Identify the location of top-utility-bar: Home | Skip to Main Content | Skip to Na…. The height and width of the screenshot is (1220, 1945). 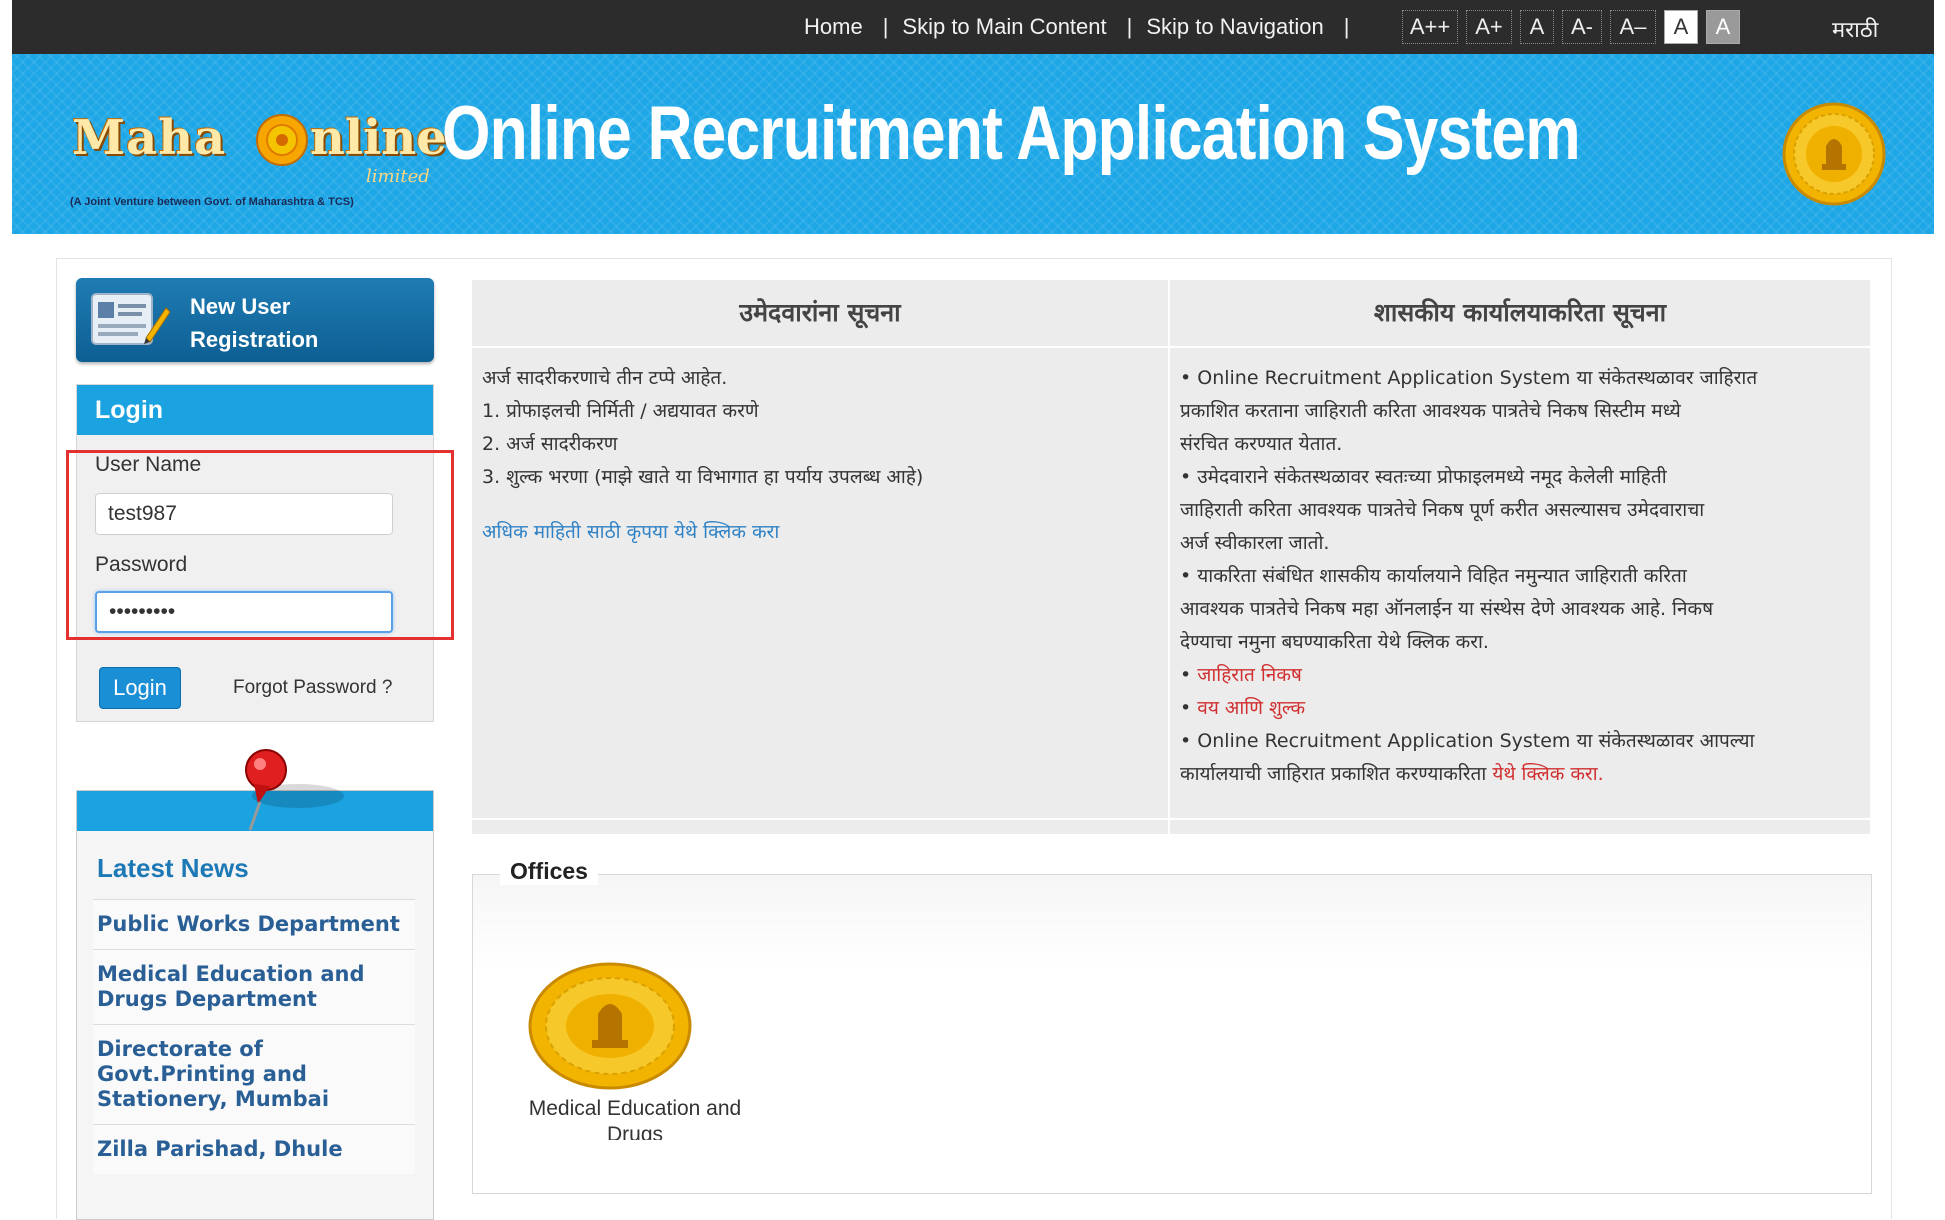
(973, 27).